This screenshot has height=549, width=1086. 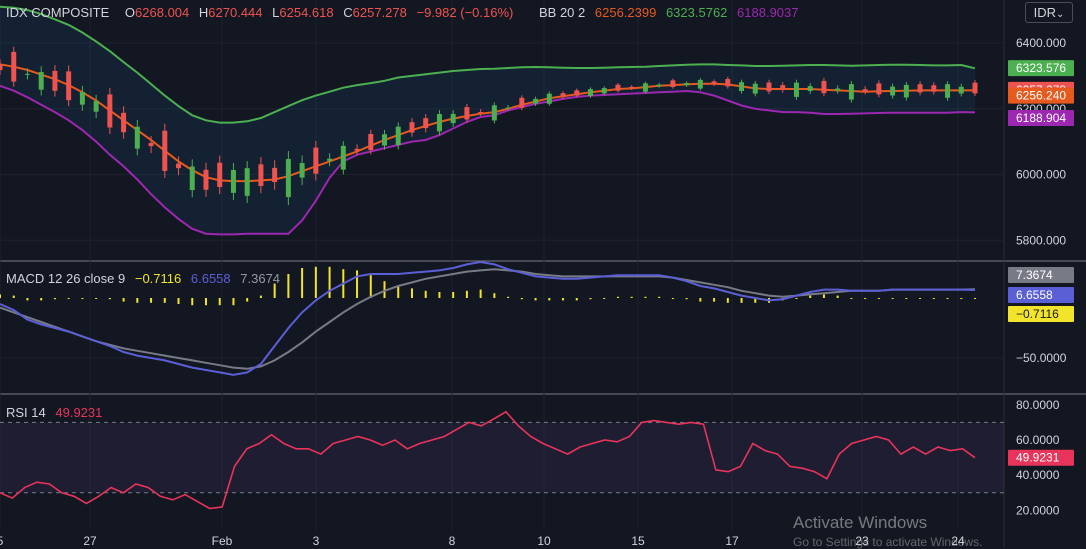 What do you see at coordinates (638, 540) in the screenshot?
I see `time-tick-label: 15` at bounding box center [638, 540].